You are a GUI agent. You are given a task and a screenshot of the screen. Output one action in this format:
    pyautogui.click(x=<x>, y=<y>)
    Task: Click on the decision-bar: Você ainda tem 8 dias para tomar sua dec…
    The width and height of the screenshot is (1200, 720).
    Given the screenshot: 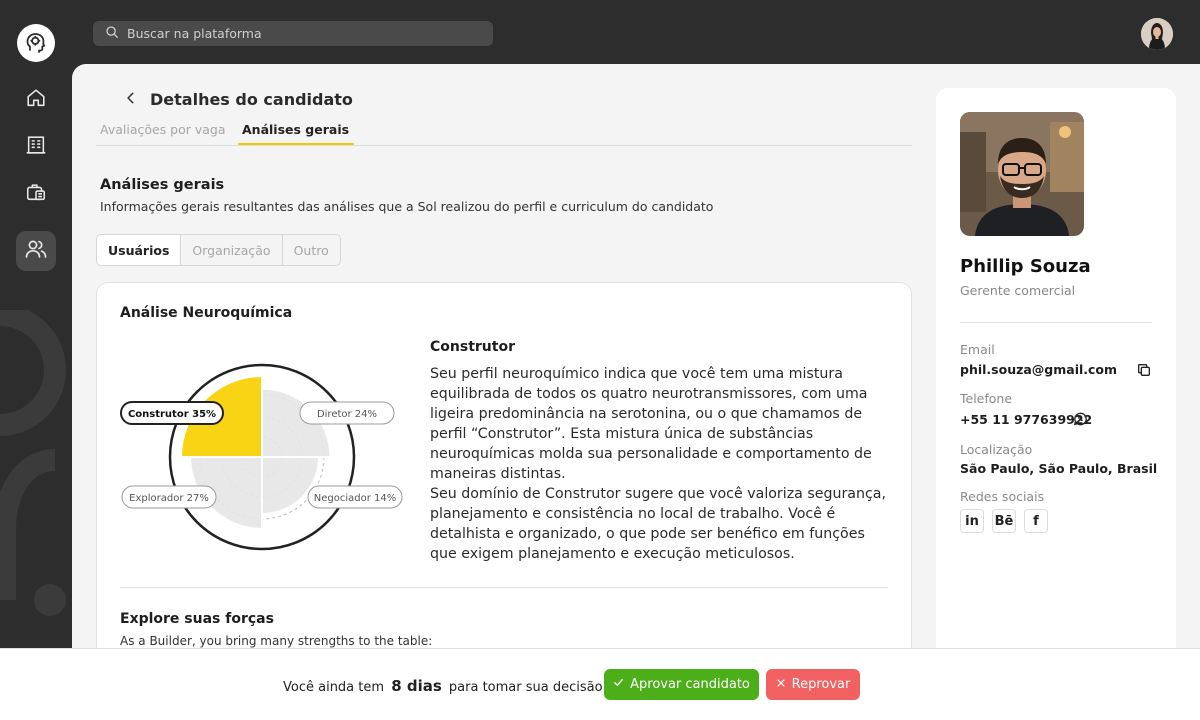 What is the action you would take?
    pyautogui.click(x=600, y=684)
    